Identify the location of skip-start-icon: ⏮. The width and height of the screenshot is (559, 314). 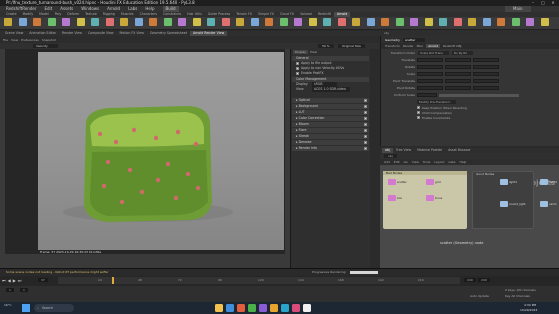
(4, 280).